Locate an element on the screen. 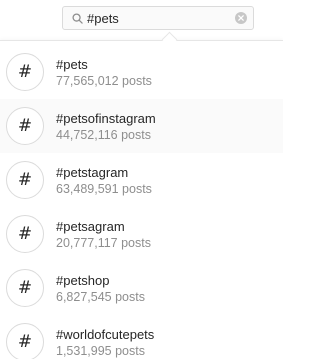  hashtag-name: #petstagram is located at coordinates (92, 172).